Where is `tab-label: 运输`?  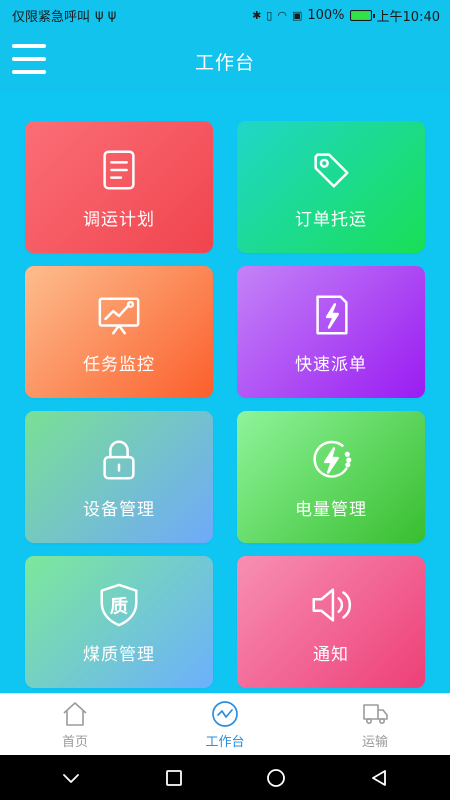
tab-label: 运输 is located at coordinates (374, 742).